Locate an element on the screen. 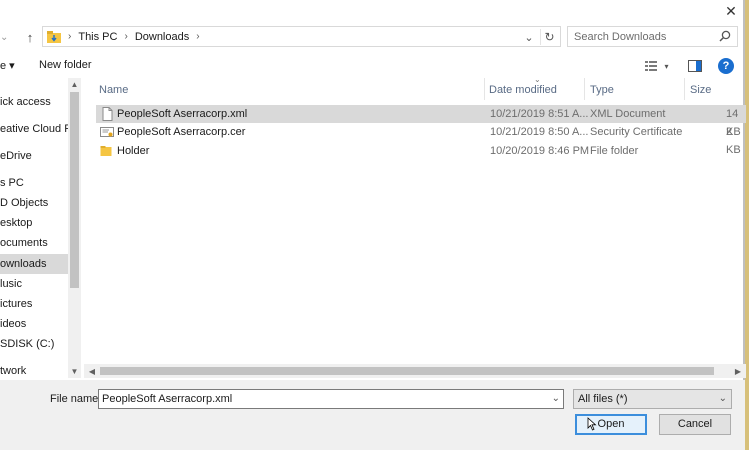 The width and height of the screenshot is (749, 450). address-bar: › This PC › Downloads › ⌄ ↻ is located at coordinates (301, 36).